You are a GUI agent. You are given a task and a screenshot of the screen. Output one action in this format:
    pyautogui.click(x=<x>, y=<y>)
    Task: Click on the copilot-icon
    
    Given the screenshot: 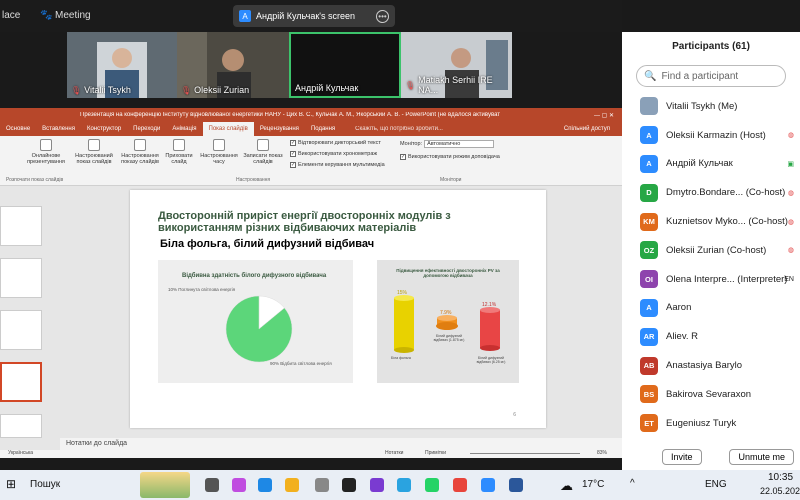 What is the action you would take?
    pyautogui.click(x=239, y=485)
    